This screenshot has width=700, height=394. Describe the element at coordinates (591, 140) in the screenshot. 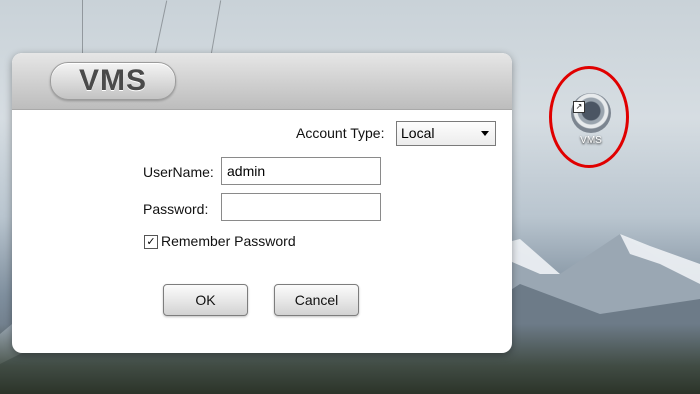

I see `desktop-icon-label: VMS` at that location.